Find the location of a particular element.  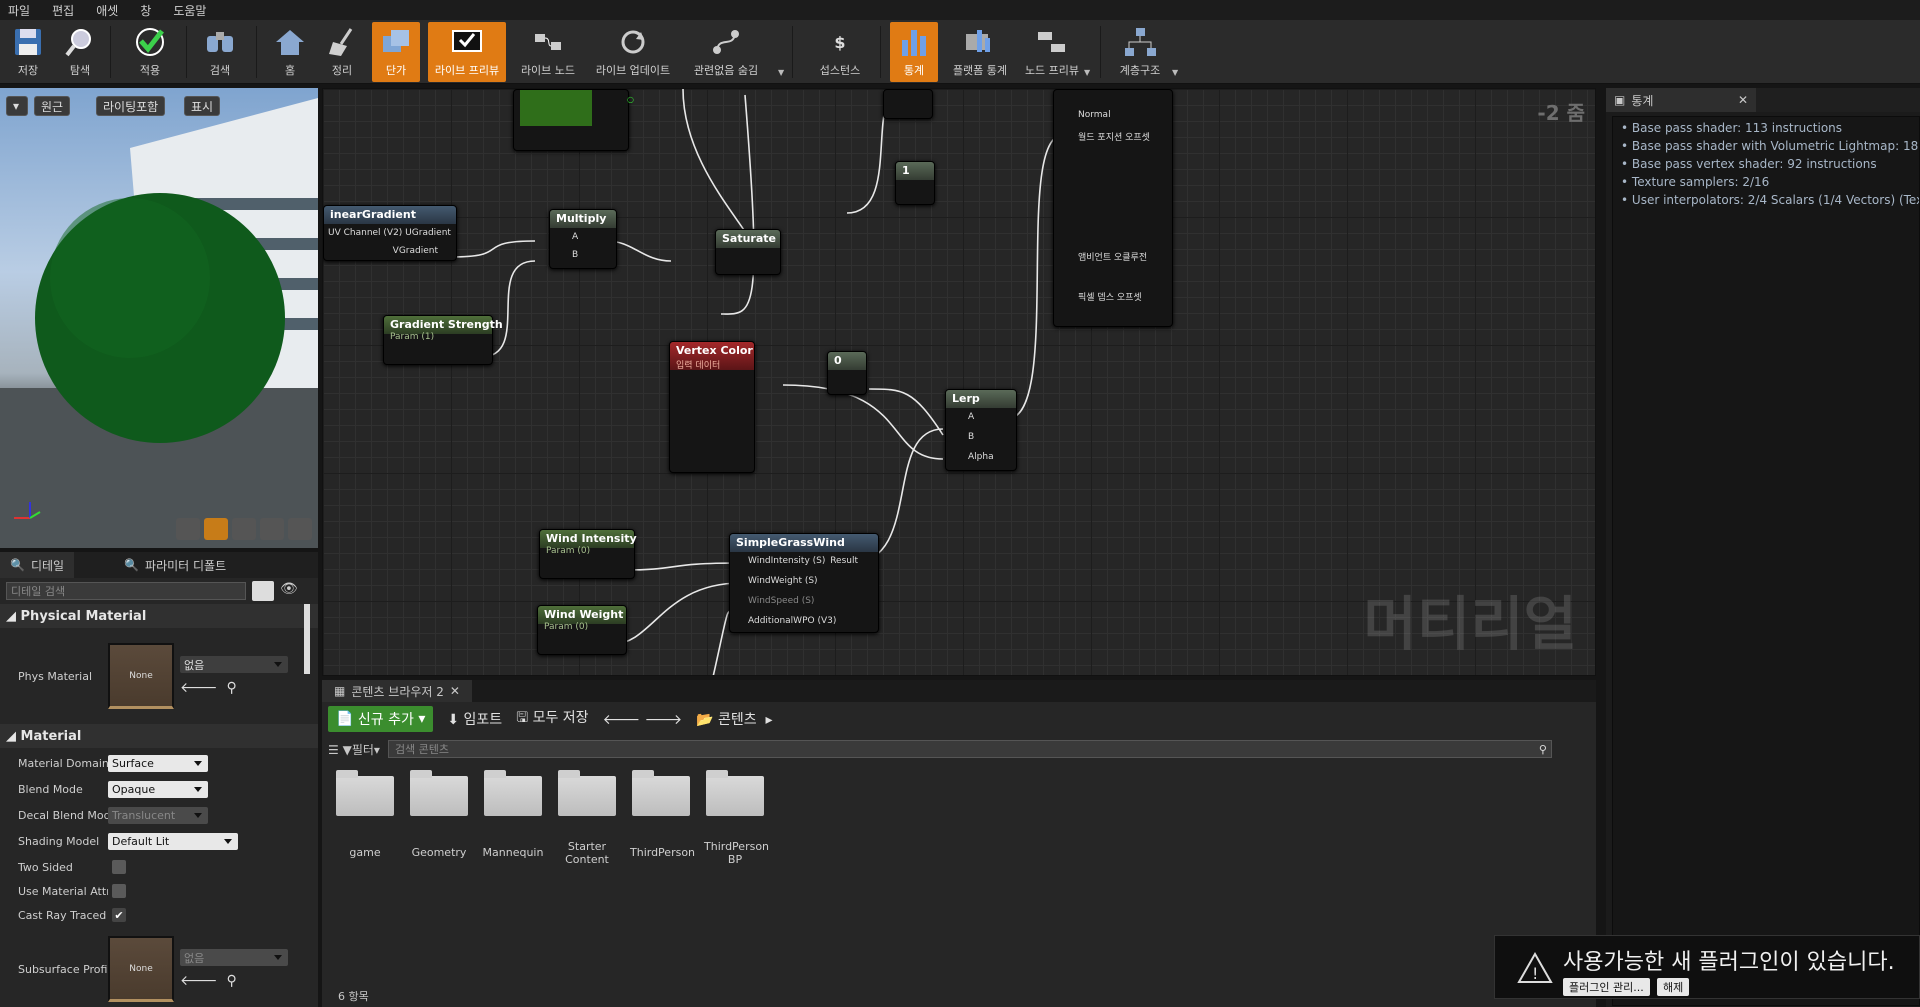

folder-item: Mannequin is located at coordinates (513, 814).